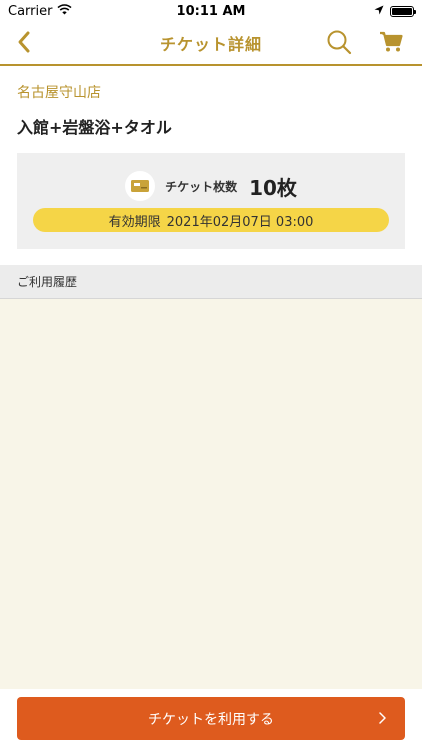 The image size is (422, 750). I want to click on status-right, so click(395, 11).